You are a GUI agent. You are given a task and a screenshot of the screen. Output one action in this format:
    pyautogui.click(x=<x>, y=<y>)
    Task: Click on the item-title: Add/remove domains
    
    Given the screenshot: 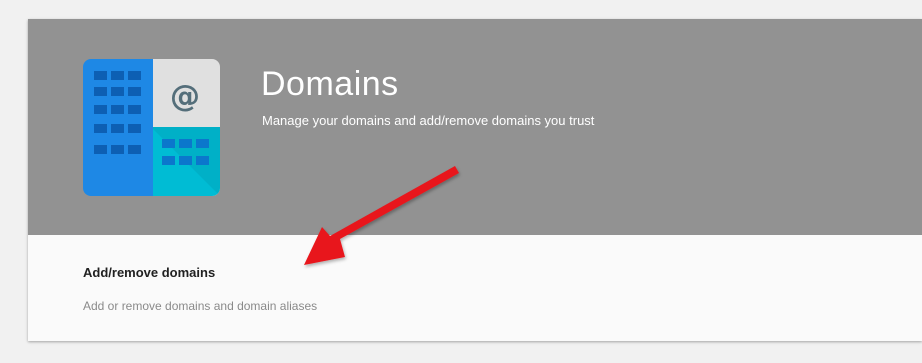 What is the action you would take?
    pyautogui.click(x=149, y=272)
    